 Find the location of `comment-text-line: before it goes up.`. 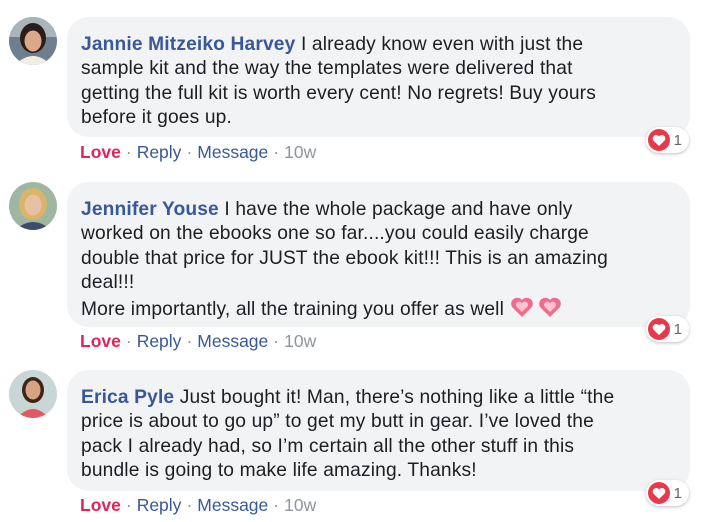

comment-text-line: before it goes up. is located at coordinates (156, 118).